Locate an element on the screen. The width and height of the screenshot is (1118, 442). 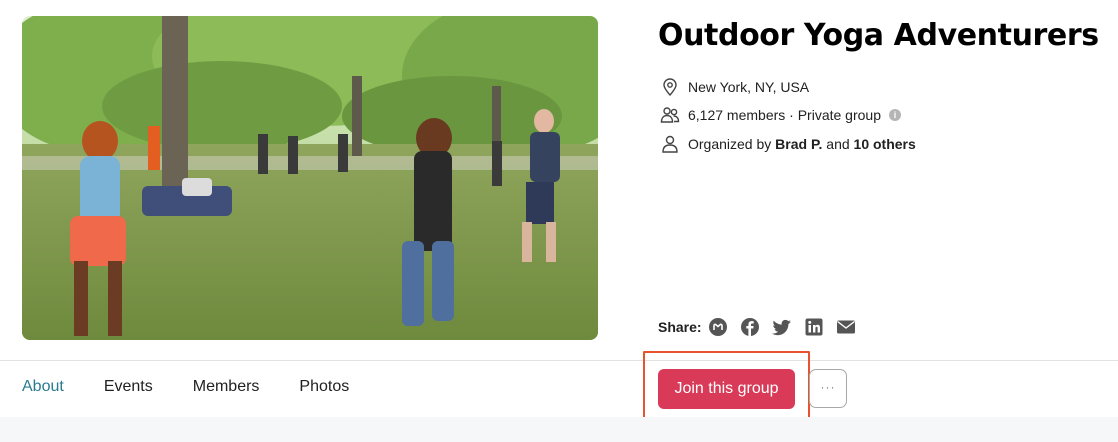
email-icon is located at coordinates (846, 327).